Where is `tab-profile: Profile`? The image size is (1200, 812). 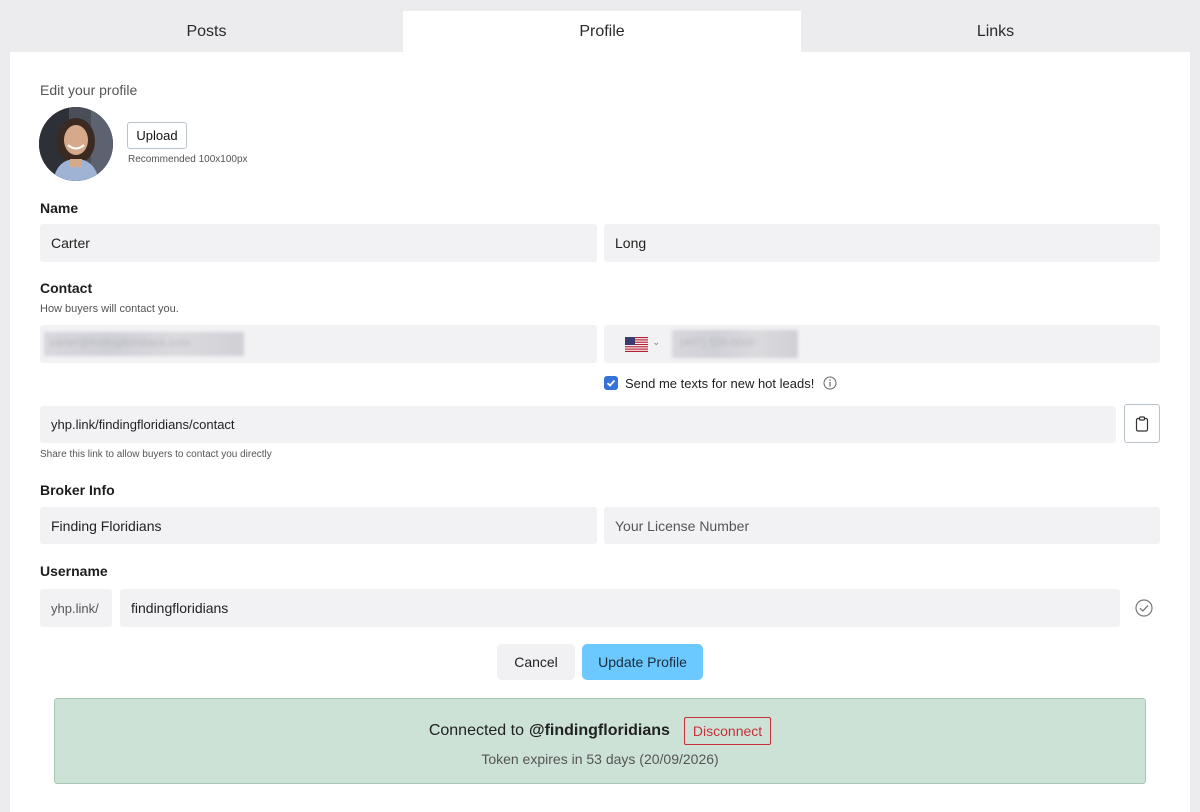
tab-profile: Profile is located at coordinates (602, 31).